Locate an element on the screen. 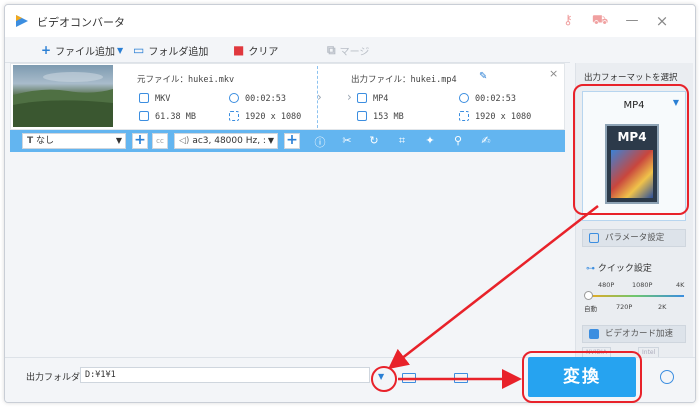 The image size is (700, 407). close-button: × is located at coordinates (662, 21).